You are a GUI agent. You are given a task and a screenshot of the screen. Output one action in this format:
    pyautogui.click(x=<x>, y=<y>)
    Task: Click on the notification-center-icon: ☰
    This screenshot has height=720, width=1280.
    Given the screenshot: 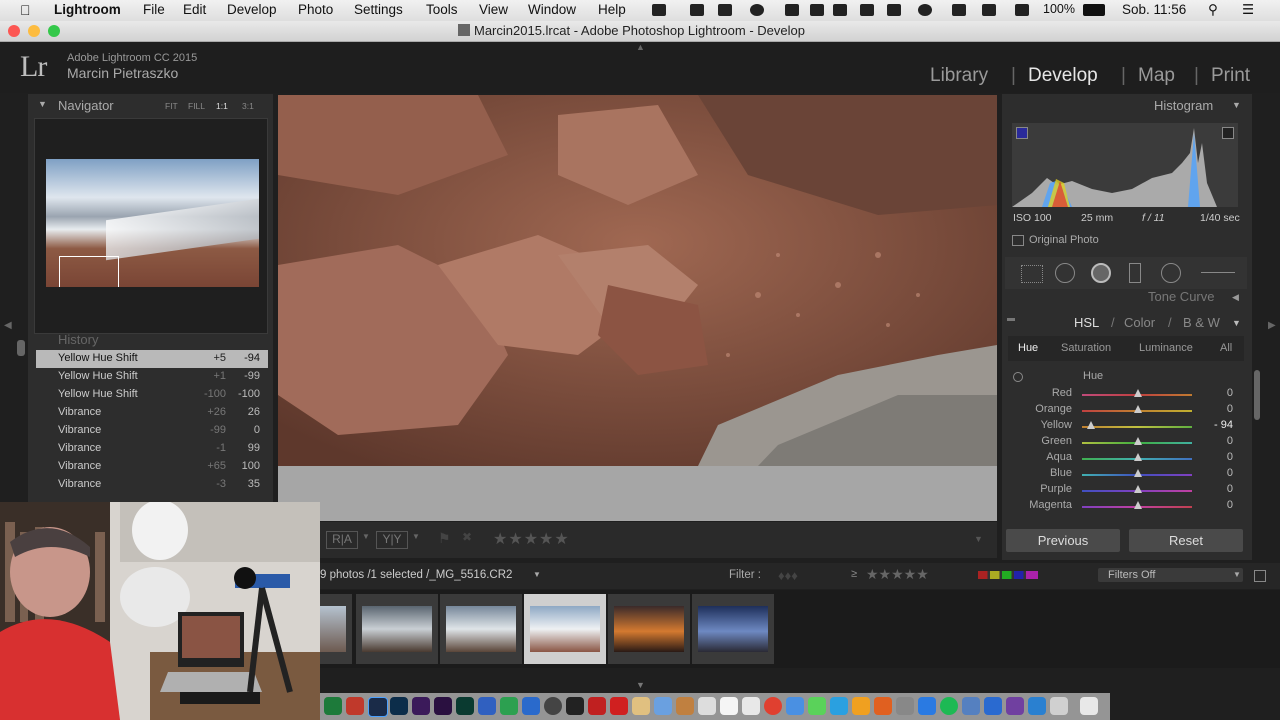 What is the action you would take?
    pyautogui.click(x=1248, y=10)
    